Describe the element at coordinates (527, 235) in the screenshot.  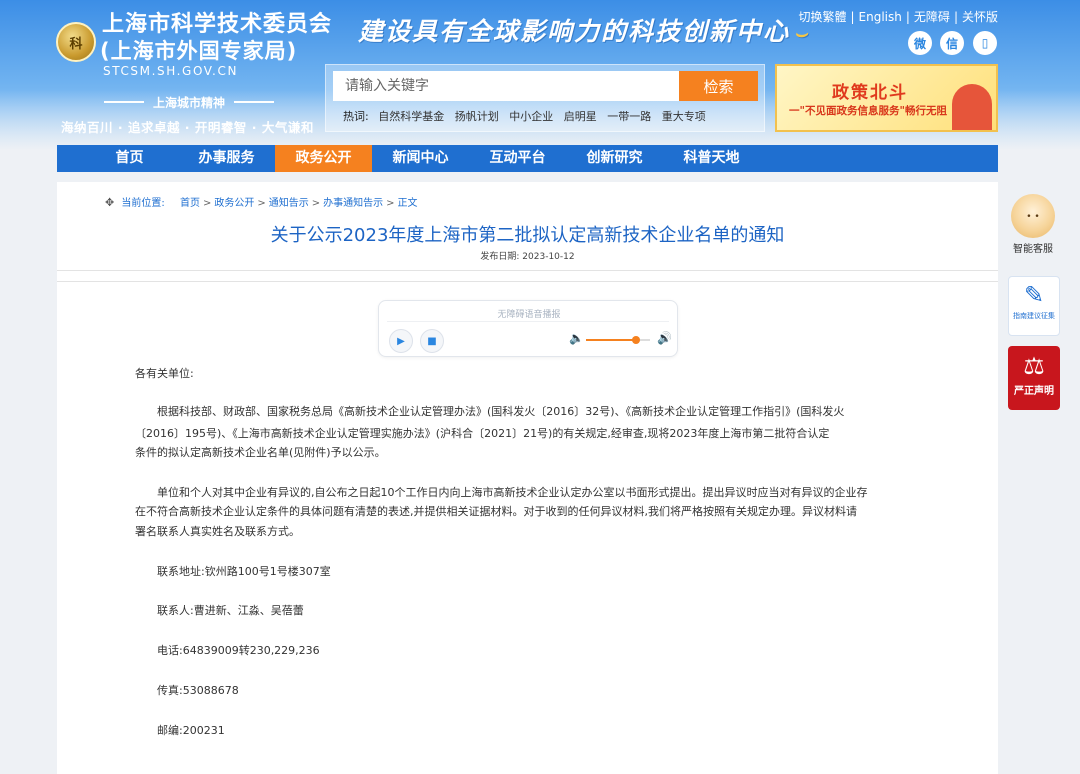
I see `article-title: 关于公示2023年度上海市第二批拟认定高新技术企业名单的通知` at that location.